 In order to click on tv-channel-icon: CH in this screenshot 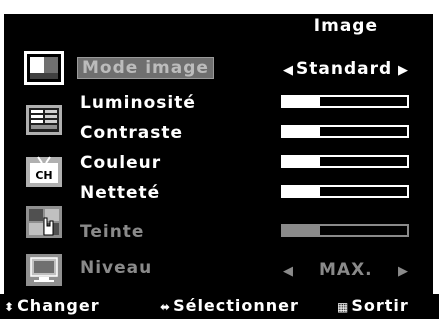, I will do `click(44, 172)`.